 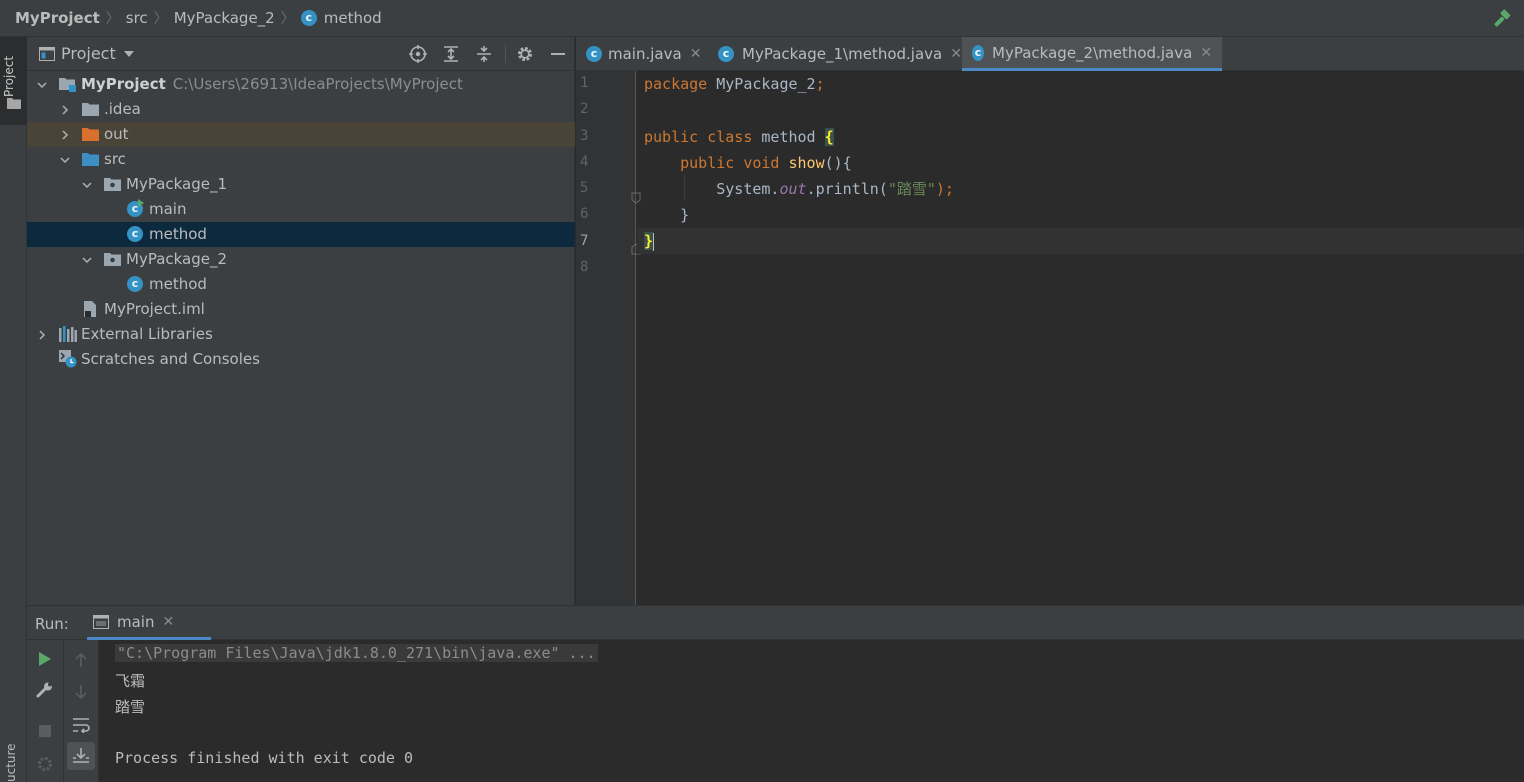 What do you see at coordinates (130, 707) in the screenshot?
I see `console-output-line: 踏雪` at bounding box center [130, 707].